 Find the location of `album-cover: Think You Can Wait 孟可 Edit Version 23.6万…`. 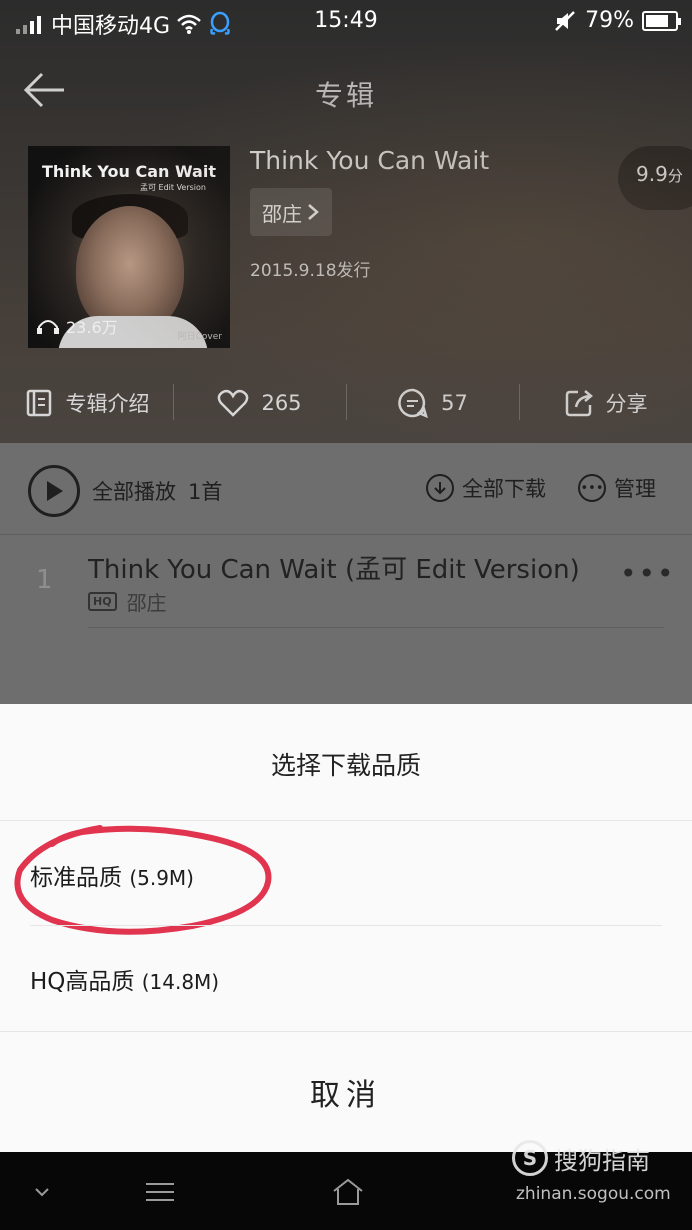

album-cover: Think You Can Wait 孟可 Edit Version 23.6万… is located at coordinates (129, 247).